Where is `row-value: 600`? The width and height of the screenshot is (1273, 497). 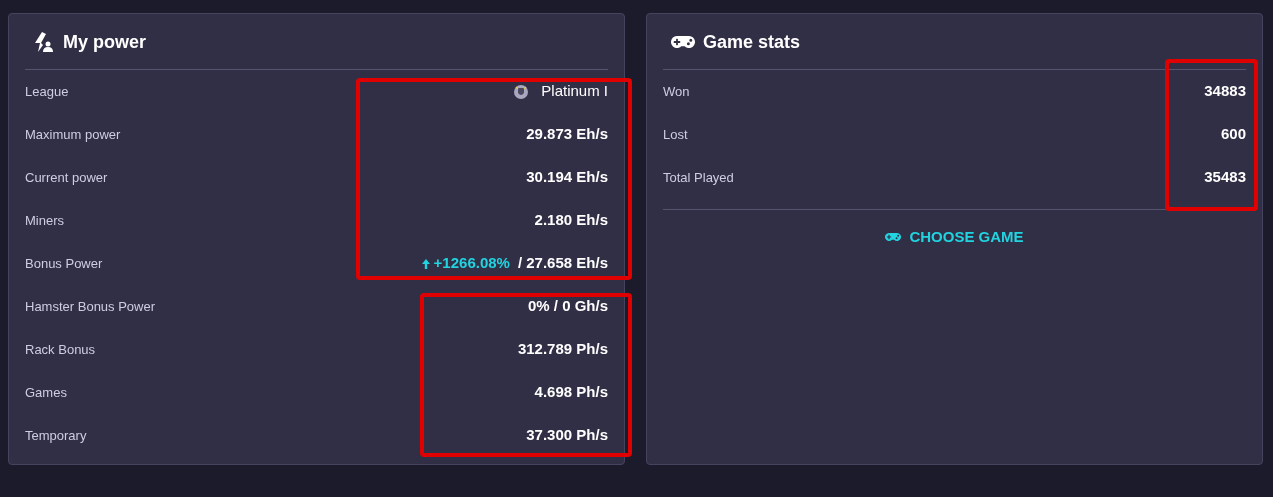
row-value: 600 is located at coordinates (1233, 134).